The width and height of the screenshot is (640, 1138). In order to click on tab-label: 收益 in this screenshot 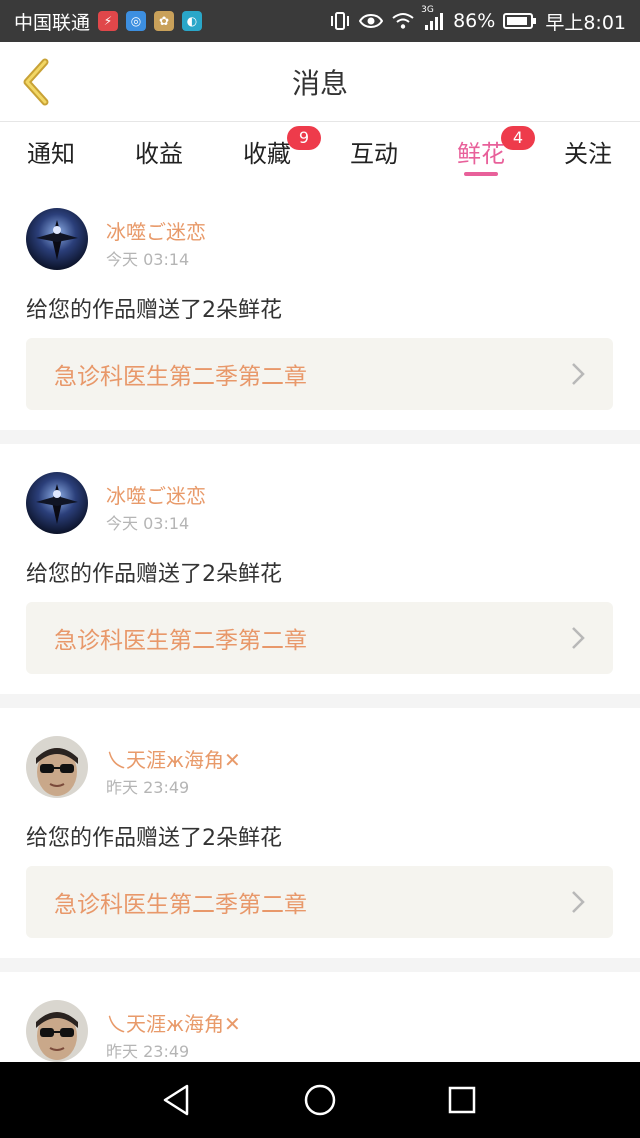, I will do `click(159, 153)`.